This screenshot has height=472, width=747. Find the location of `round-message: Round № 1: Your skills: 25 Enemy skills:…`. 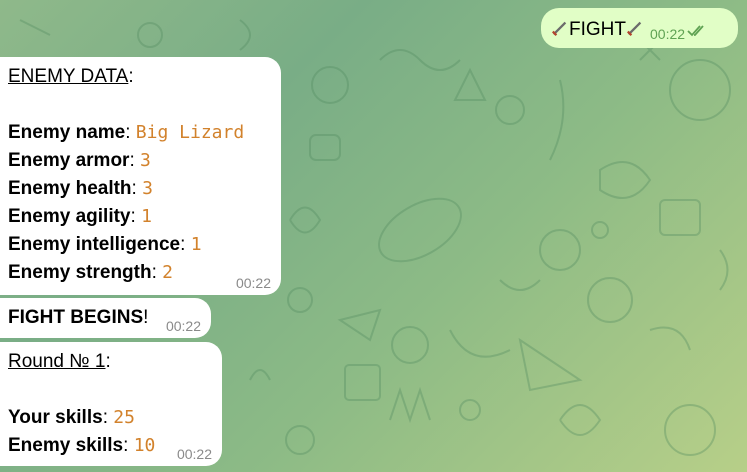

round-message: Round № 1: Your skills: 25 Enemy skills:… is located at coordinates (111, 404).